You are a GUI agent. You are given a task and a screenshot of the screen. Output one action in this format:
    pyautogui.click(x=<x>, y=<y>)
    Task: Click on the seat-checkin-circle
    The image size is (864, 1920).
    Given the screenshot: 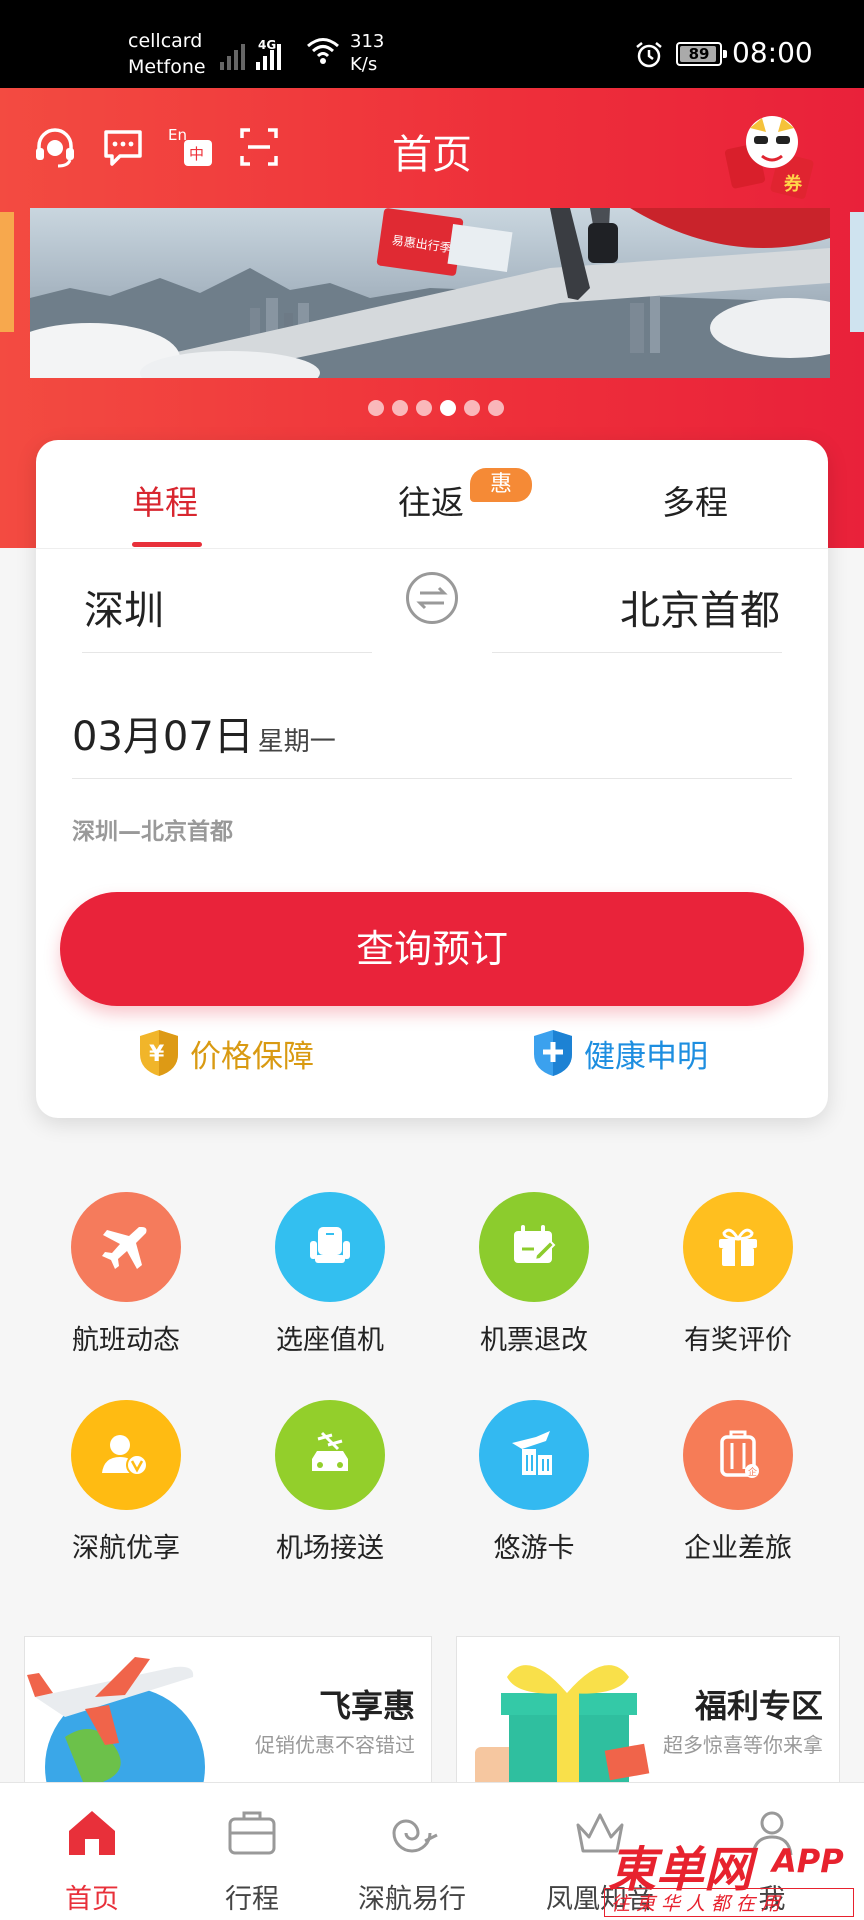 What is the action you would take?
    pyautogui.click(x=330, y=1247)
    